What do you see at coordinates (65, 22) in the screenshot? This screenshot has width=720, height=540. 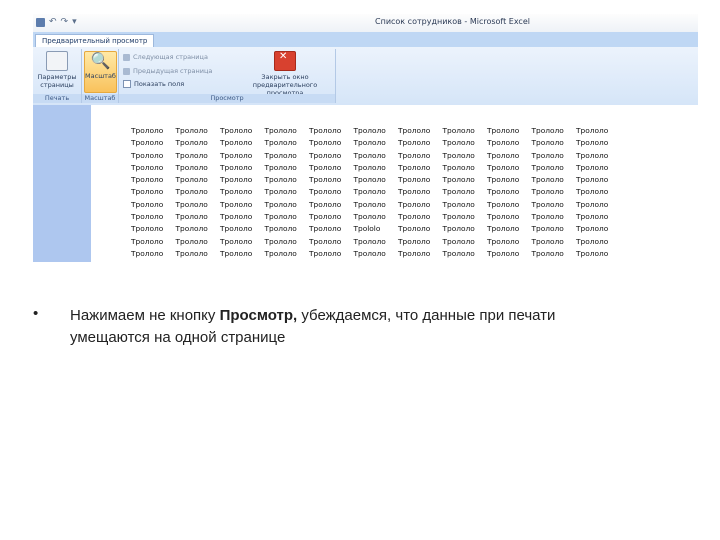 I see `redo-icon: ↷` at bounding box center [65, 22].